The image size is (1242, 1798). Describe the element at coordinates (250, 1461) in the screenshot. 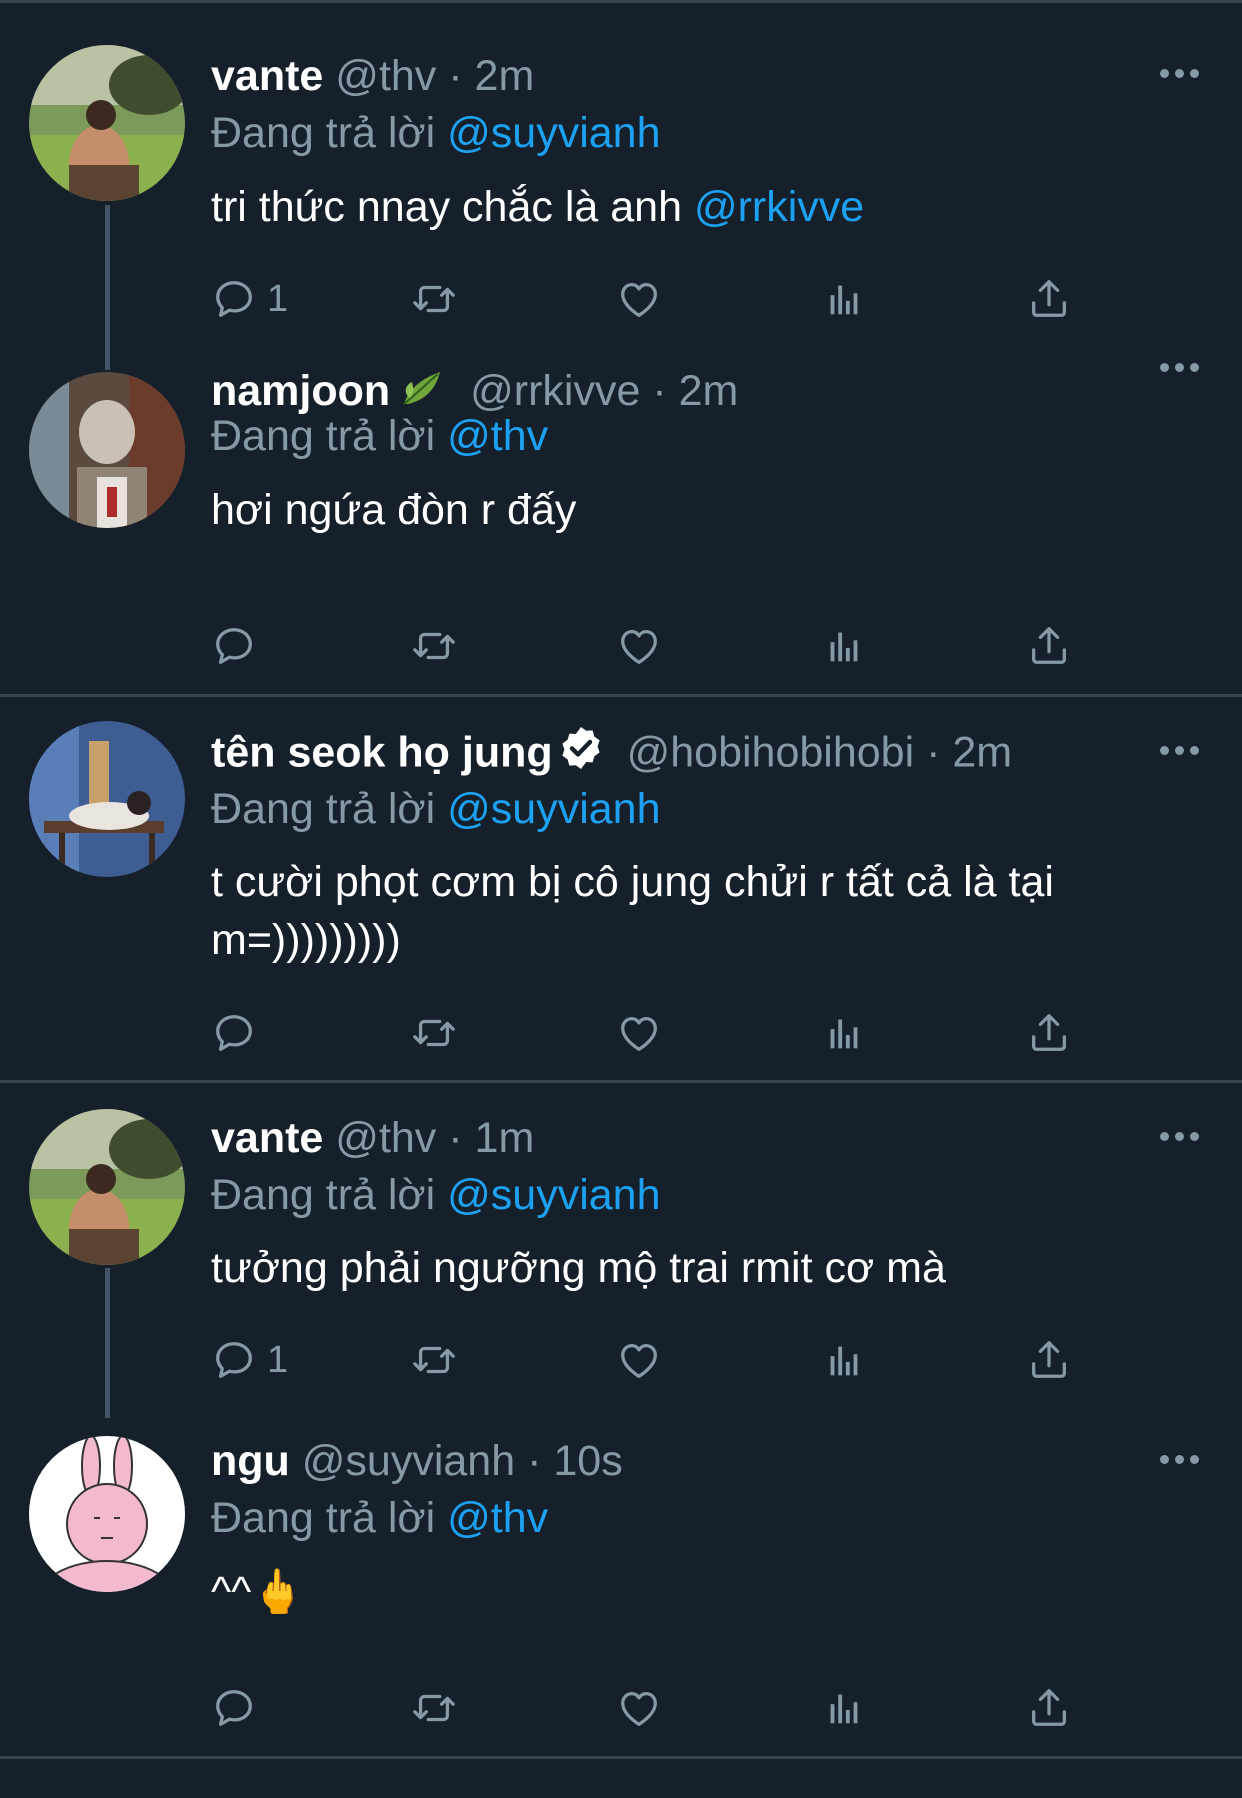

I see `display-name: ngu` at that location.